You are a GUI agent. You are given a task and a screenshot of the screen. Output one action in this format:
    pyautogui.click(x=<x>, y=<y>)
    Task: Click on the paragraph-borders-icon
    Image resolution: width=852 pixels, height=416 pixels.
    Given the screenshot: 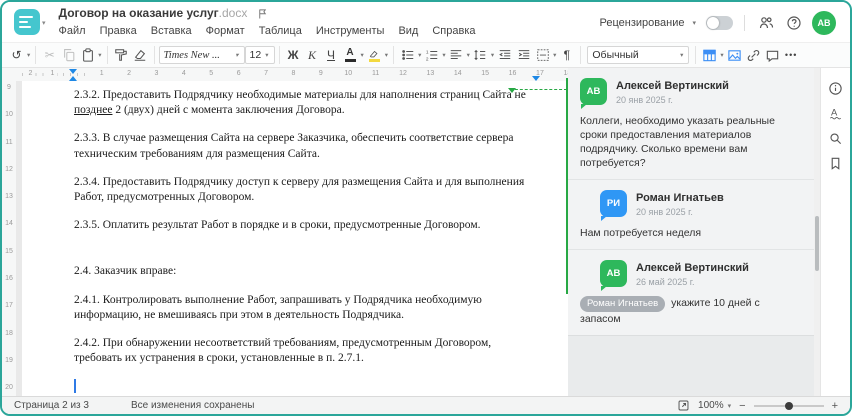 What is the action you would take?
    pyautogui.click(x=542, y=55)
    